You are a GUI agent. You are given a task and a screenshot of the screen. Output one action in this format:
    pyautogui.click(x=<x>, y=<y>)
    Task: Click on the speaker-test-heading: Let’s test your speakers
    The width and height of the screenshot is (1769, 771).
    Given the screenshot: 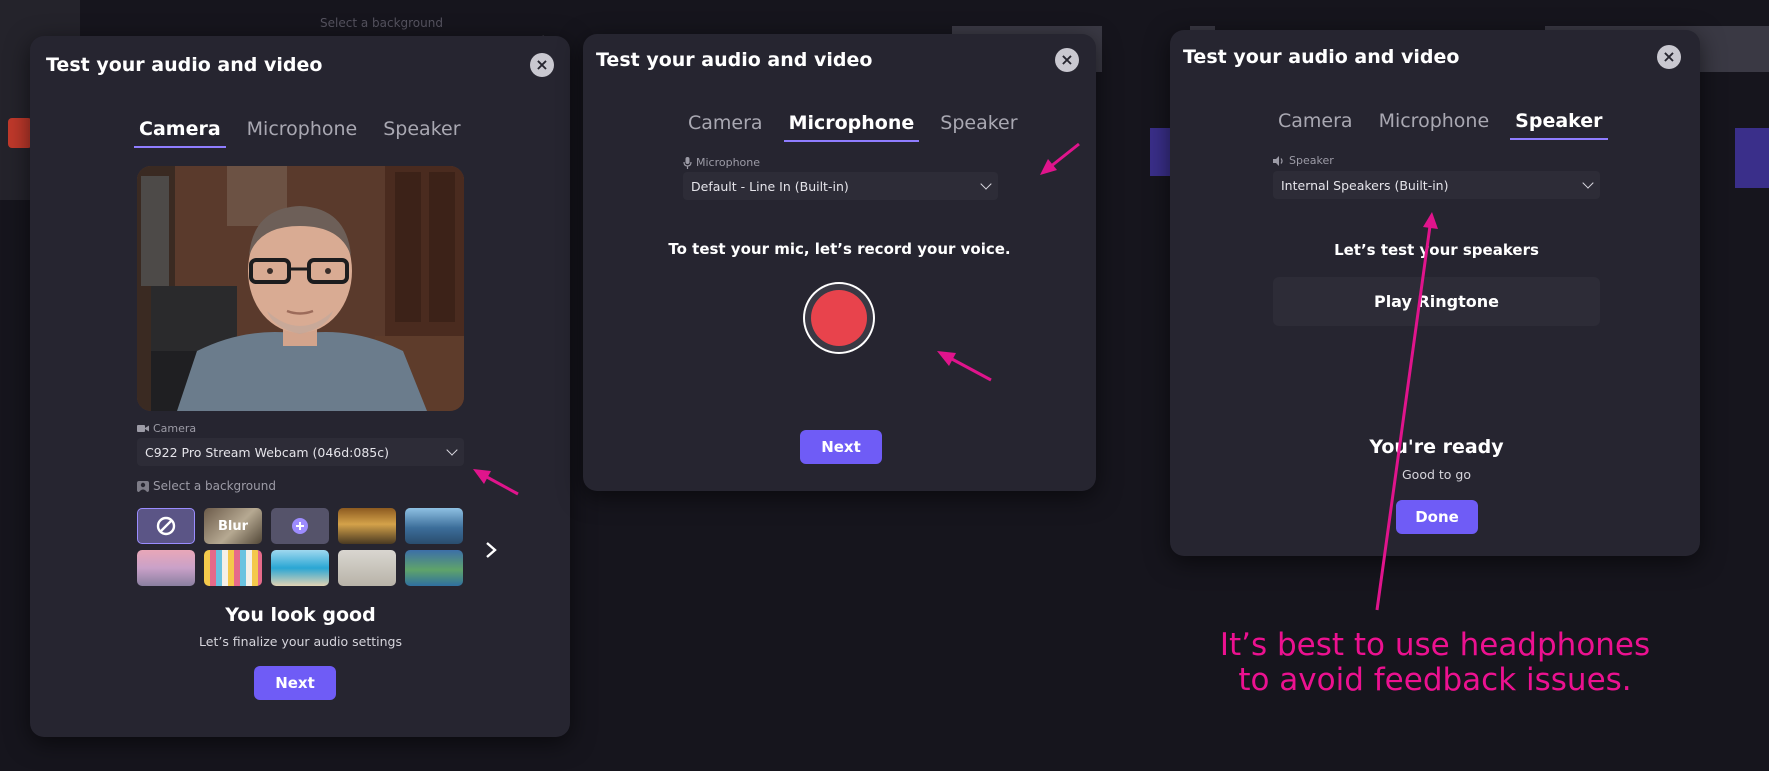 What is the action you would take?
    pyautogui.click(x=1436, y=250)
    